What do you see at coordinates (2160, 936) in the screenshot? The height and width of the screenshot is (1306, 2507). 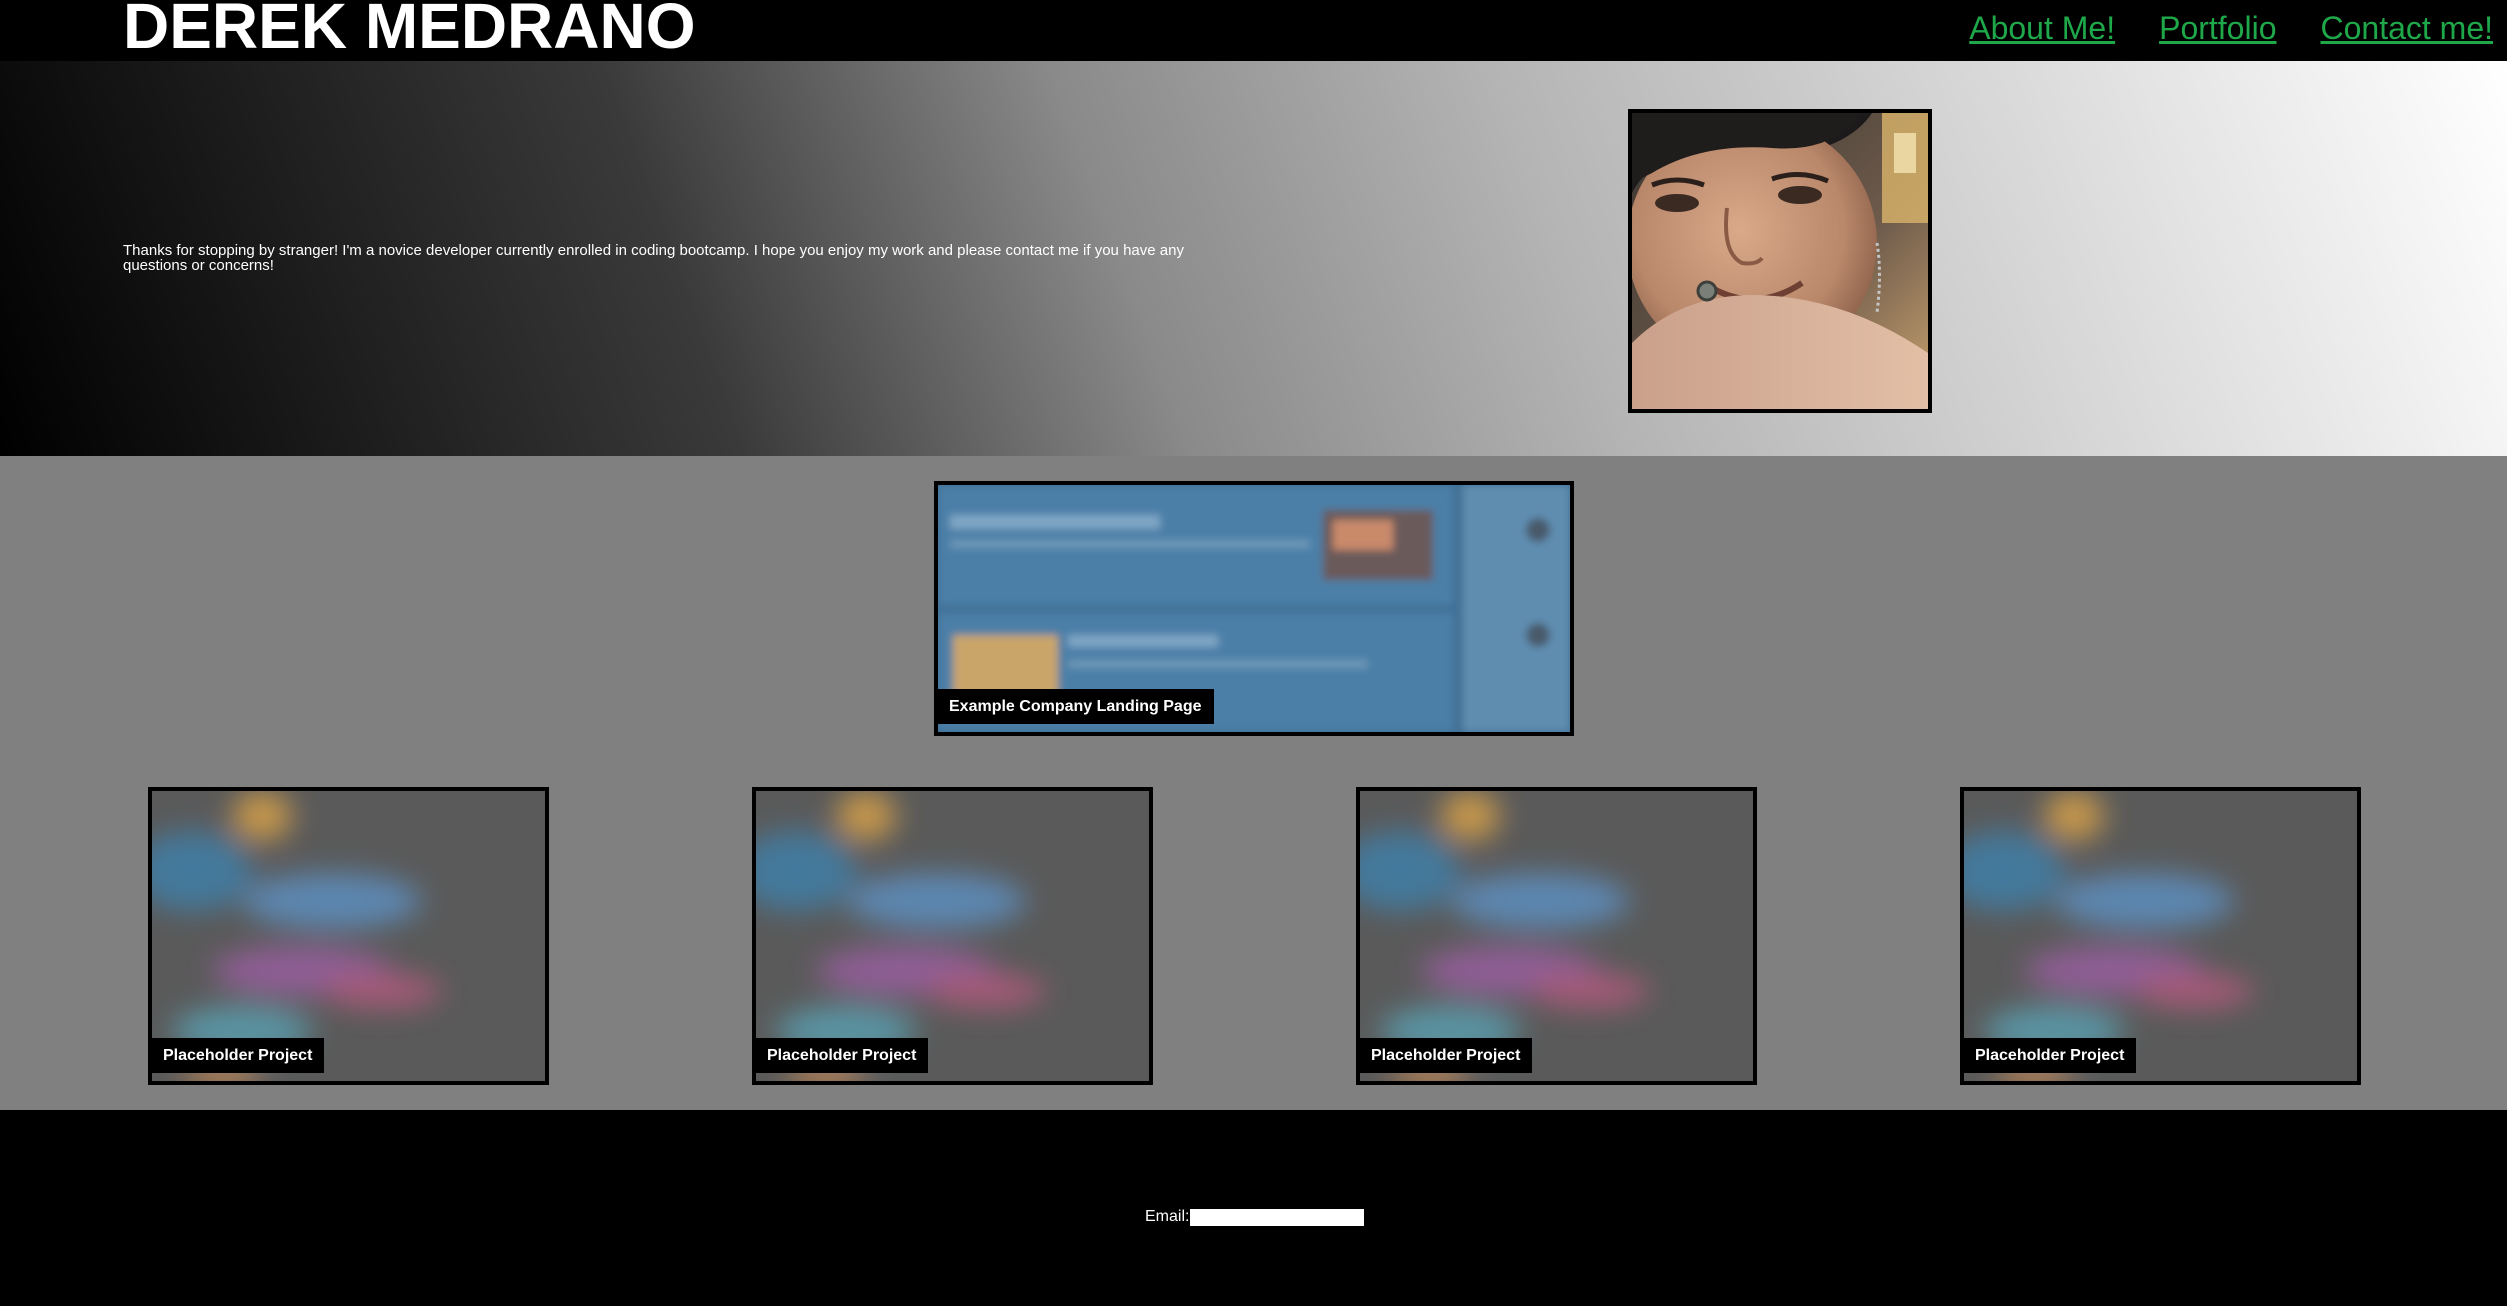 I see `placeholder-project-card-4: Placeholder Project` at bounding box center [2160, 936].